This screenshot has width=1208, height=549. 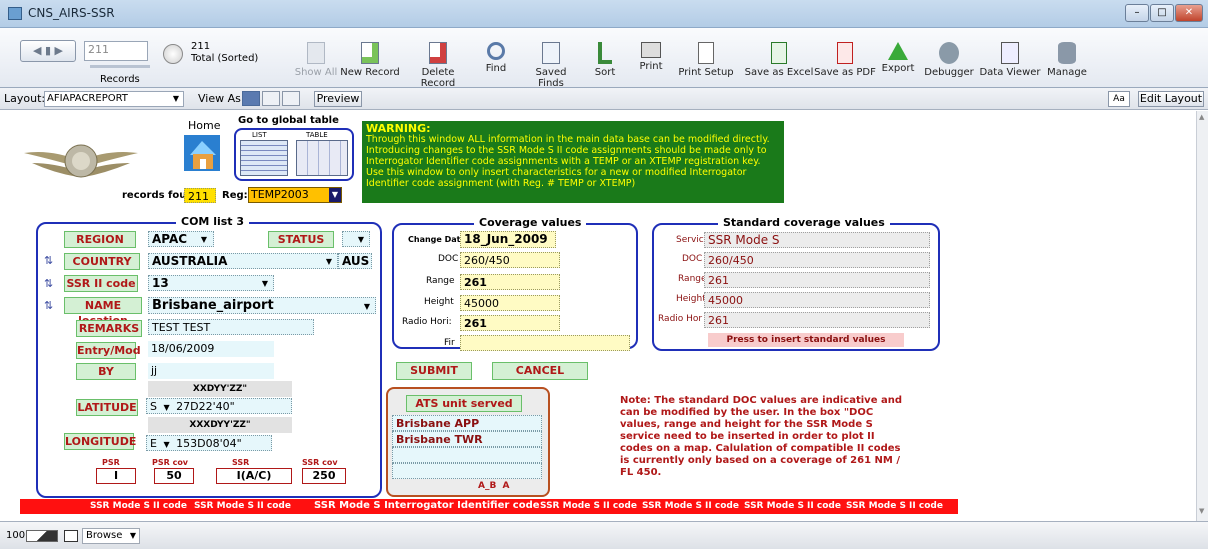 What do you see at coordinates (295, 195) in the screenshot?
I see `reg-select: TEMP2003 ▼` at bounding box center [295, 195].